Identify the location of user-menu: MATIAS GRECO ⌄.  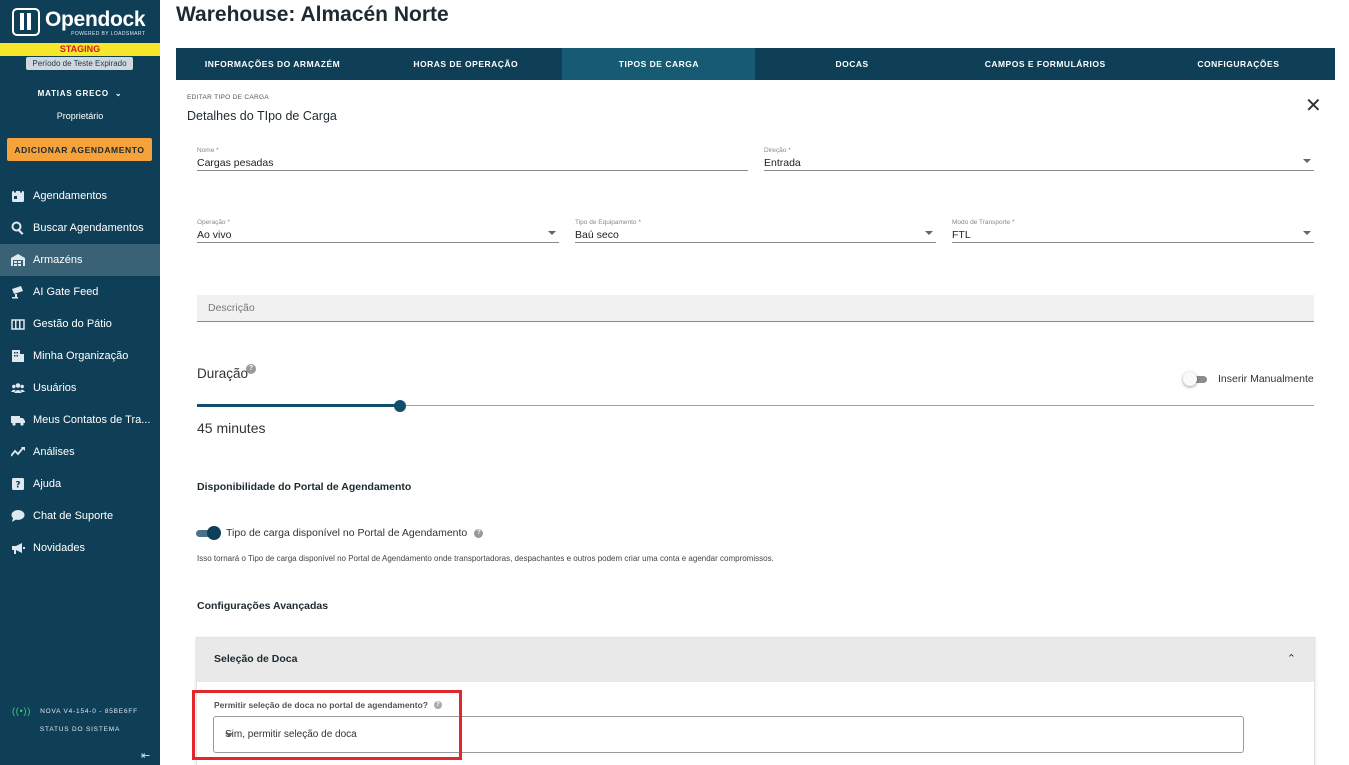
(80, 93).